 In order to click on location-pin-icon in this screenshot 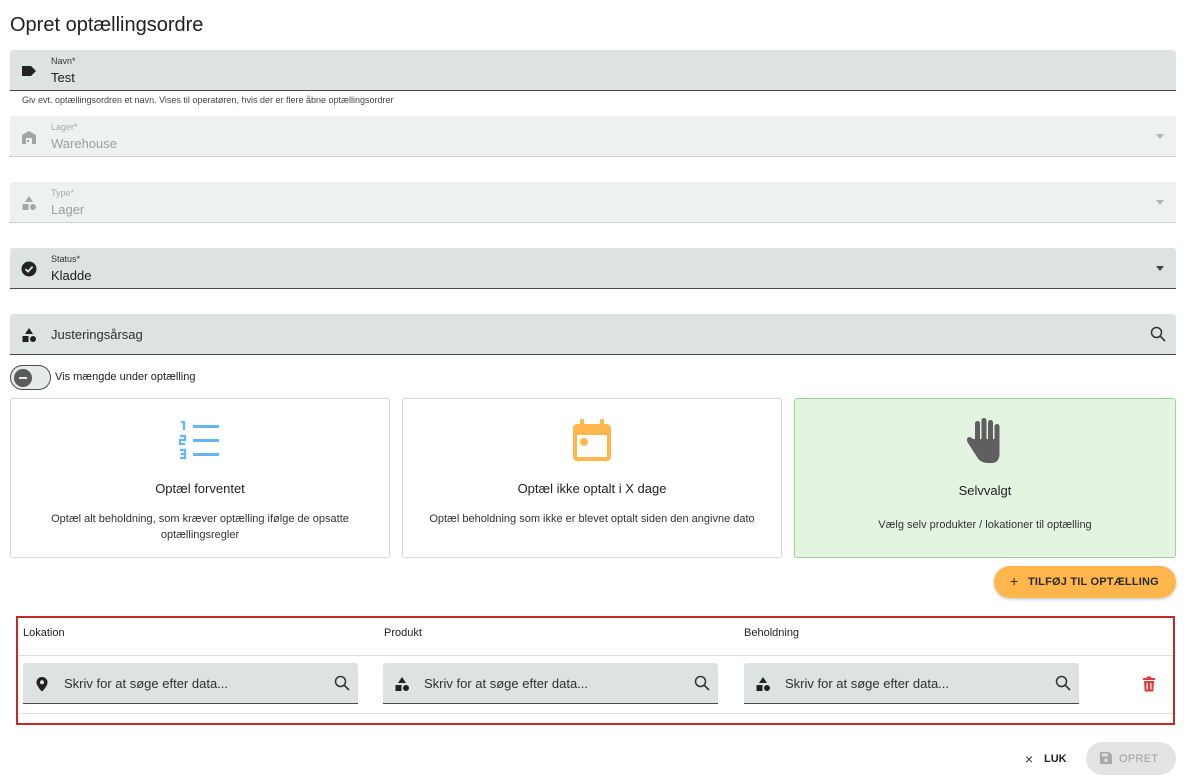, I will do `click(42, 684)`.